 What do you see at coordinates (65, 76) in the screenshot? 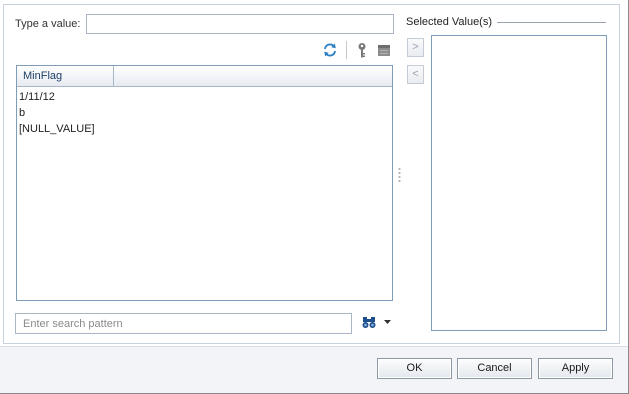
I see `column-header-minflag: MinFlag` at bounding box center [65, 76].